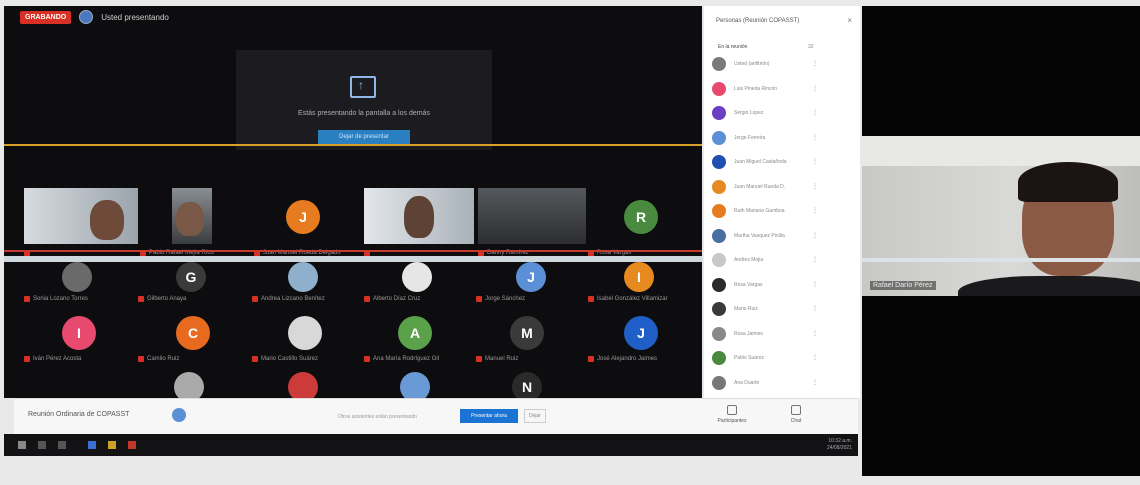 This screenshot has width=1140, height=485. I want to click on security-icon, so click(179, 415).